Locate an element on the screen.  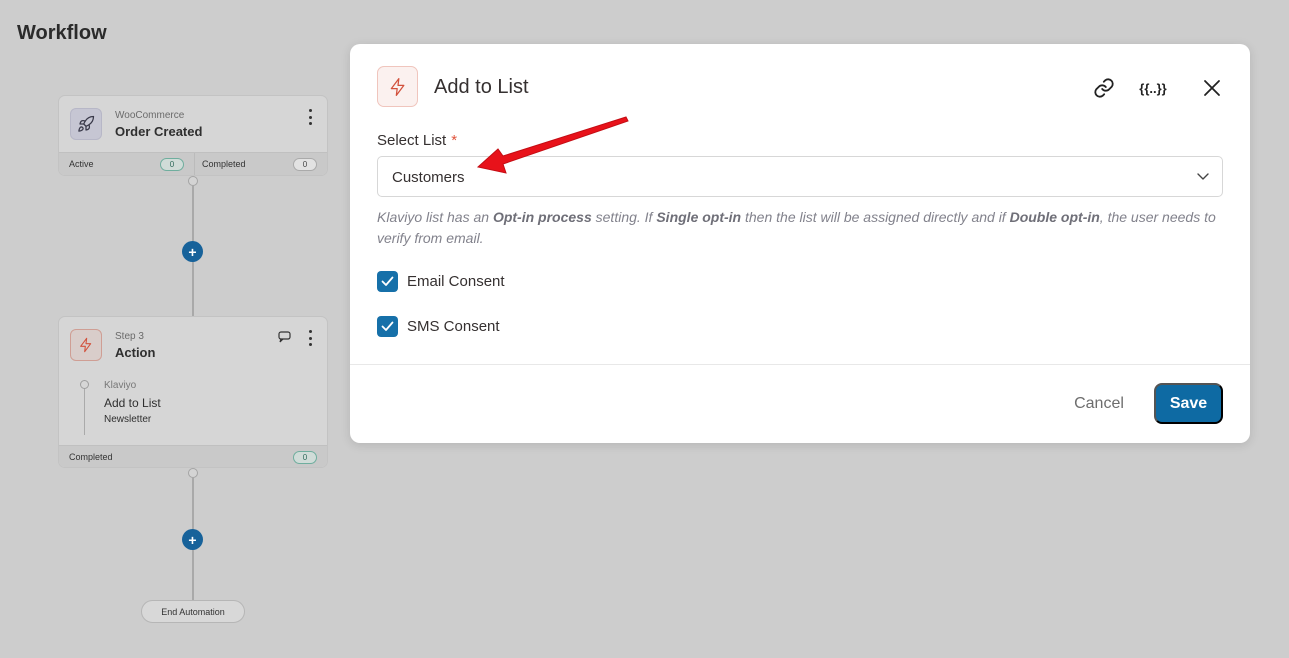
action-stat-completed: Completed 0 is located at coordinates (193, 456).